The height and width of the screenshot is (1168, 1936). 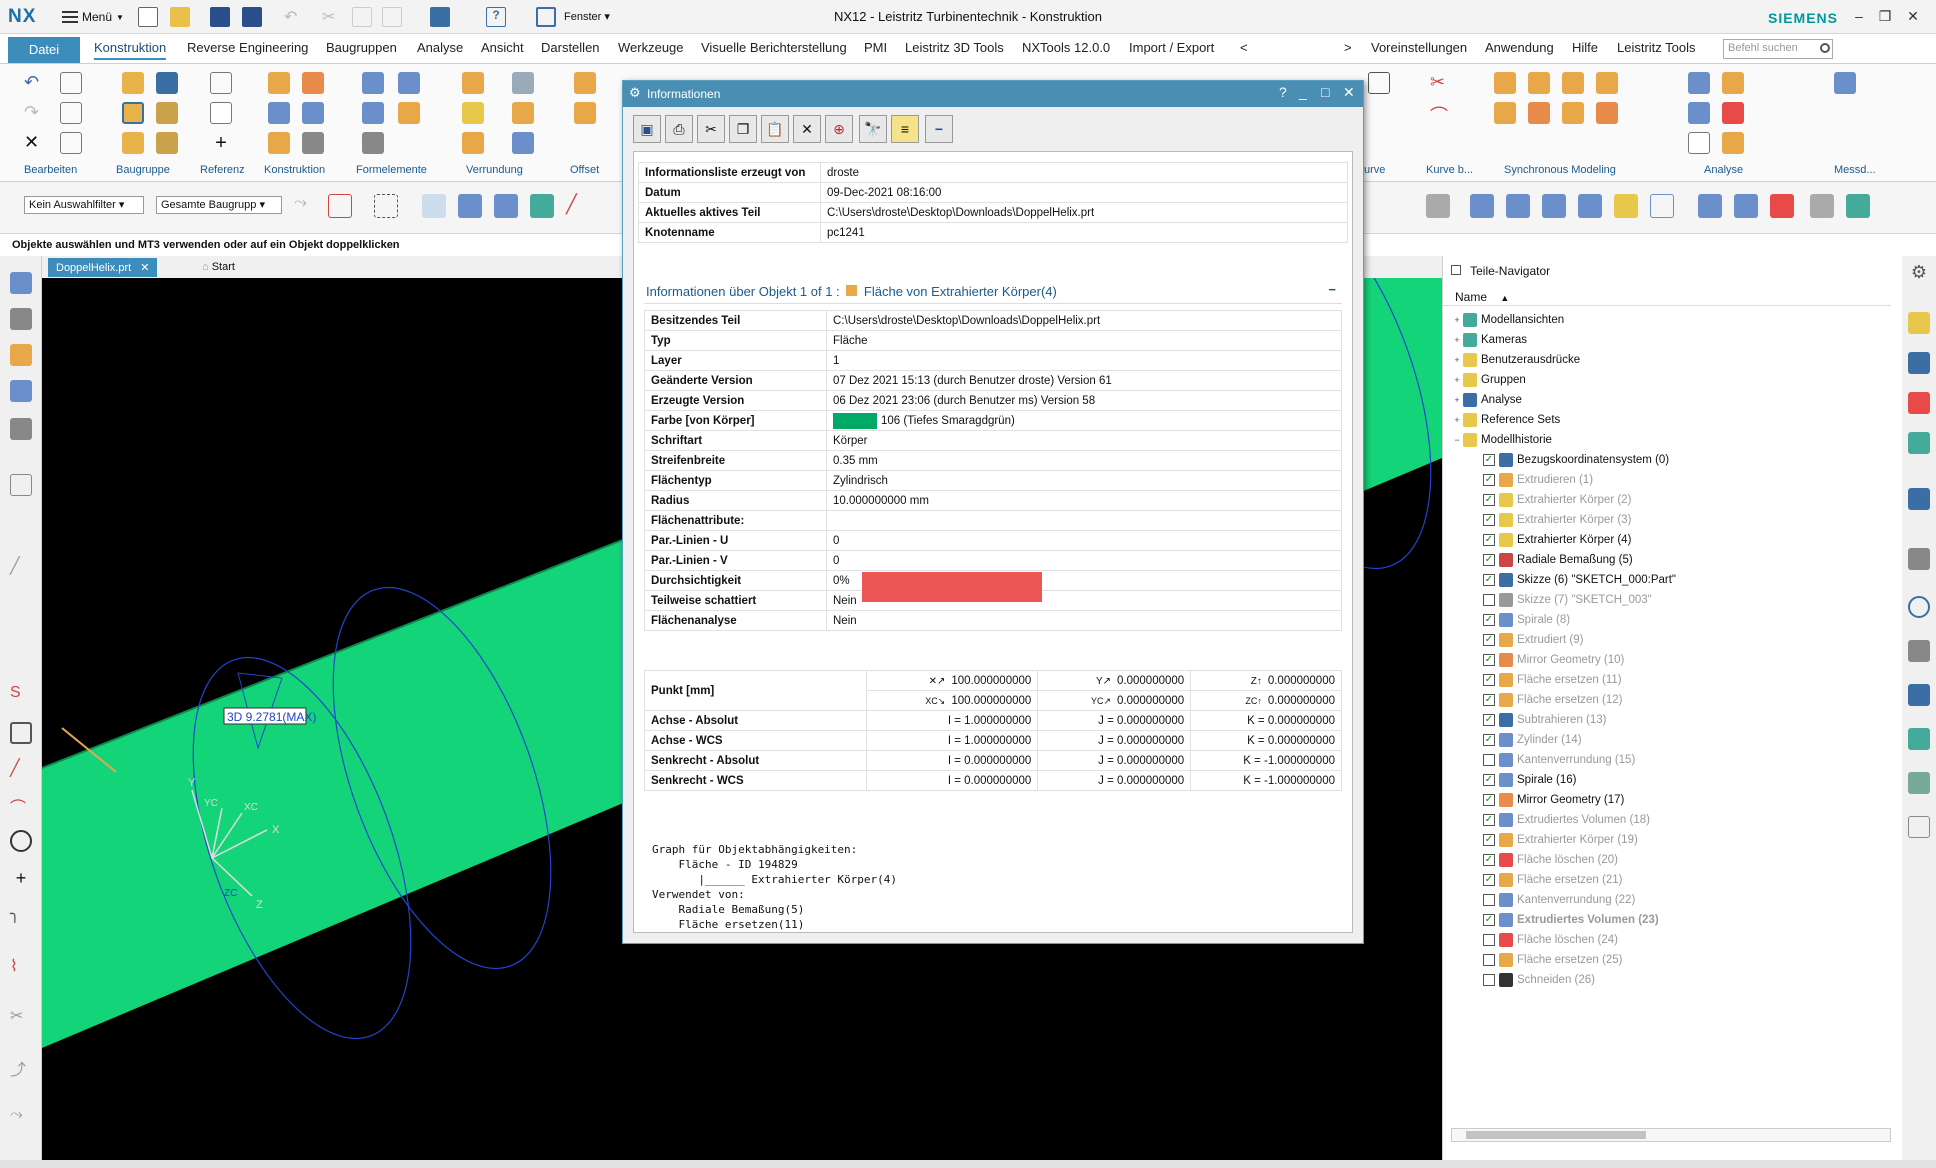 What do you see at coordinates (21, 283) in the screenshot?
I see `part-navigator-icon` at bounding box center [21, 283].